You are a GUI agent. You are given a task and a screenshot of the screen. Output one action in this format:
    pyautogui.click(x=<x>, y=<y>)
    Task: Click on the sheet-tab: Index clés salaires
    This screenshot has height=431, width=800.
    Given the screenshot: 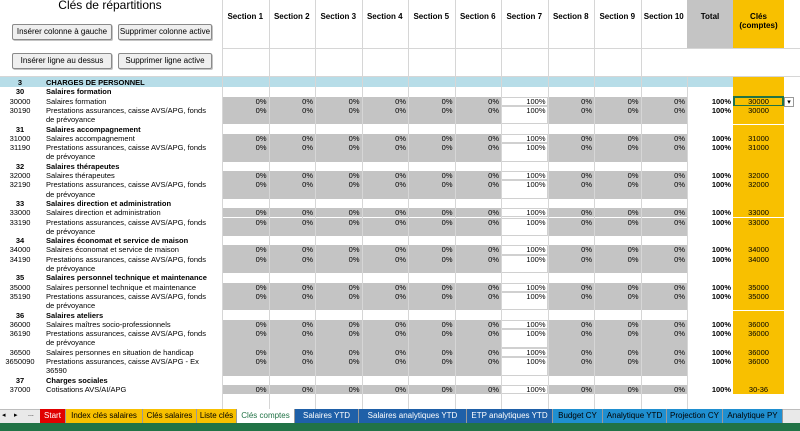 What is the action you would take?
    pyautogui.click(x=104, y=416)
    